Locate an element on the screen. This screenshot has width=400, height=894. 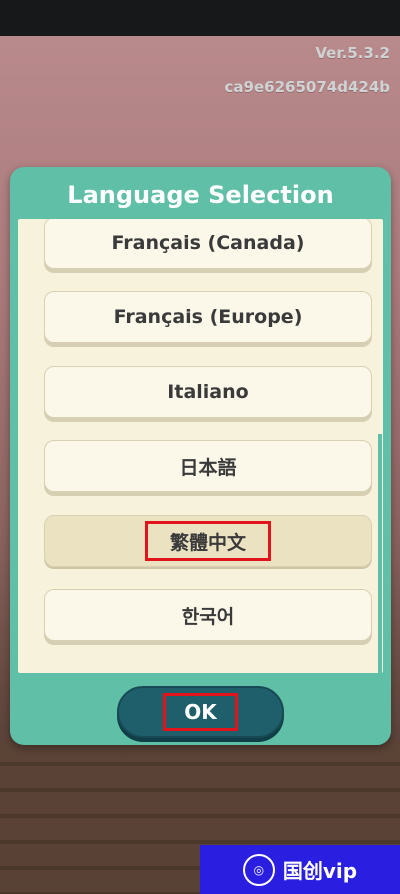
ok-button: OK is located at coordinates (200, 712).